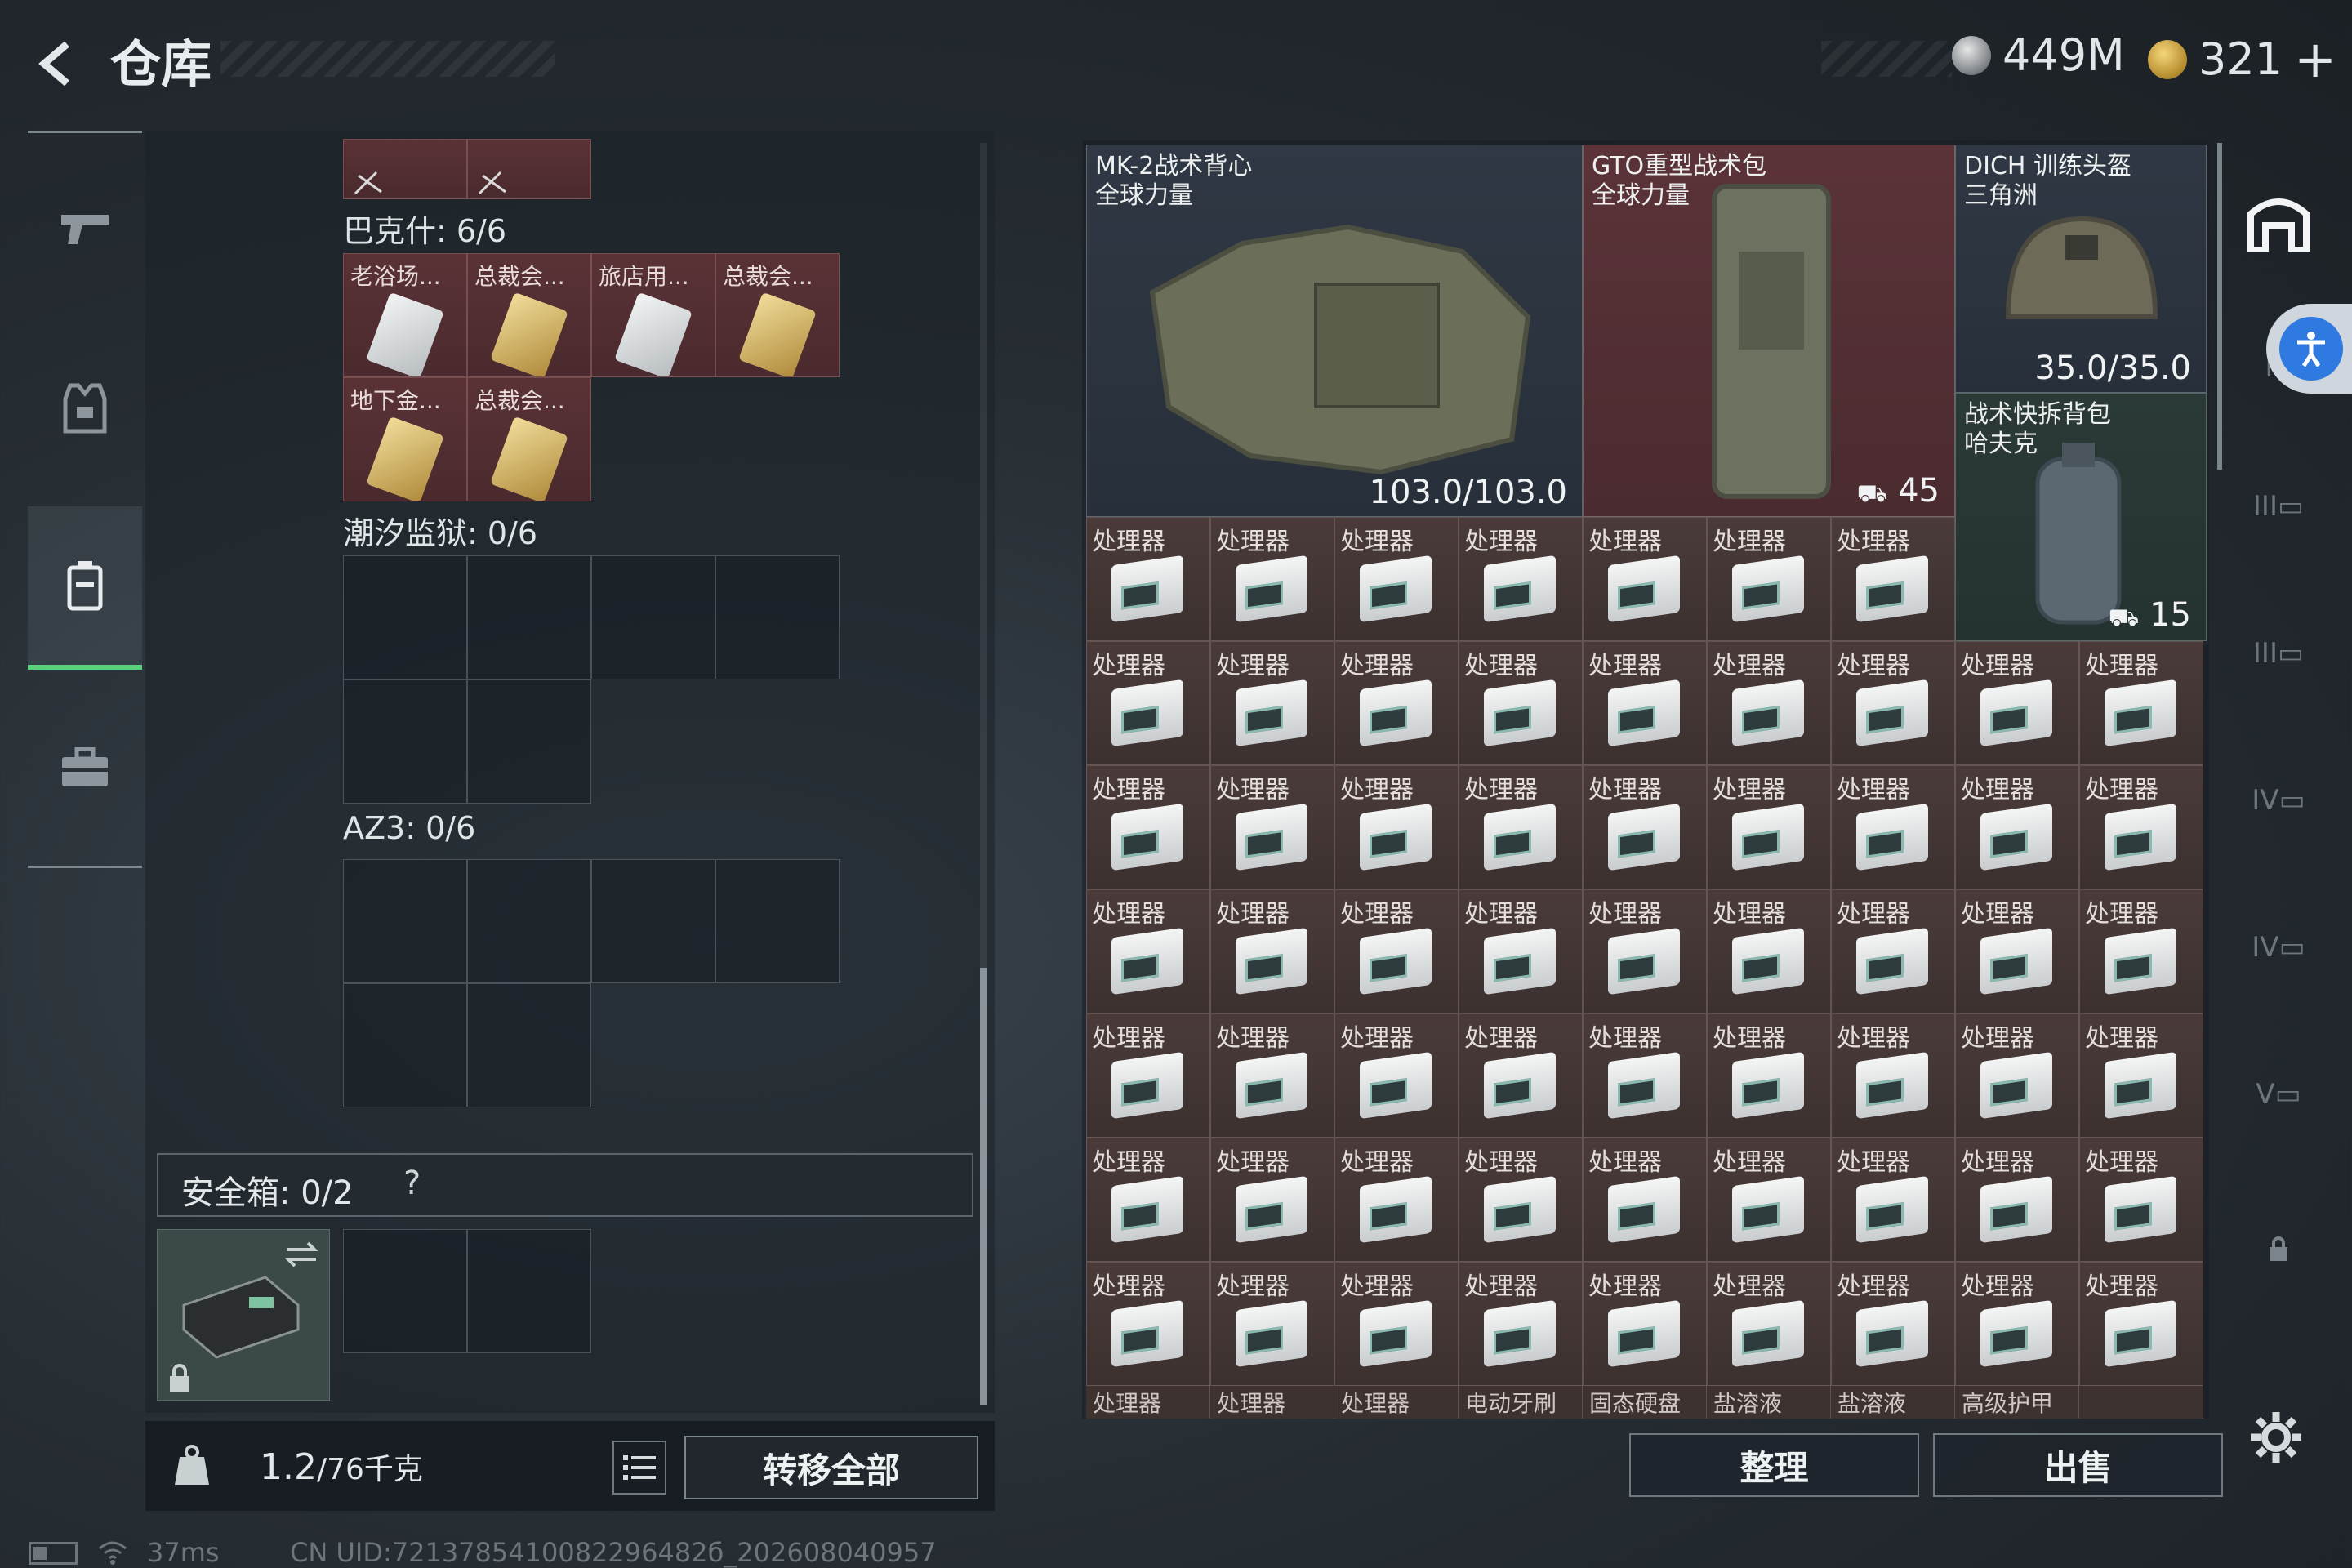  I want to click on transfer-all-button: 转移全部, so click(831, 1467).